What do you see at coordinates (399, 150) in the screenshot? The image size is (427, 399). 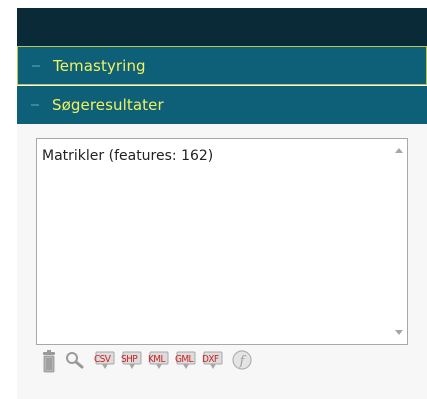 I see `scroll-up-icon` at bounding box center [399, 150].